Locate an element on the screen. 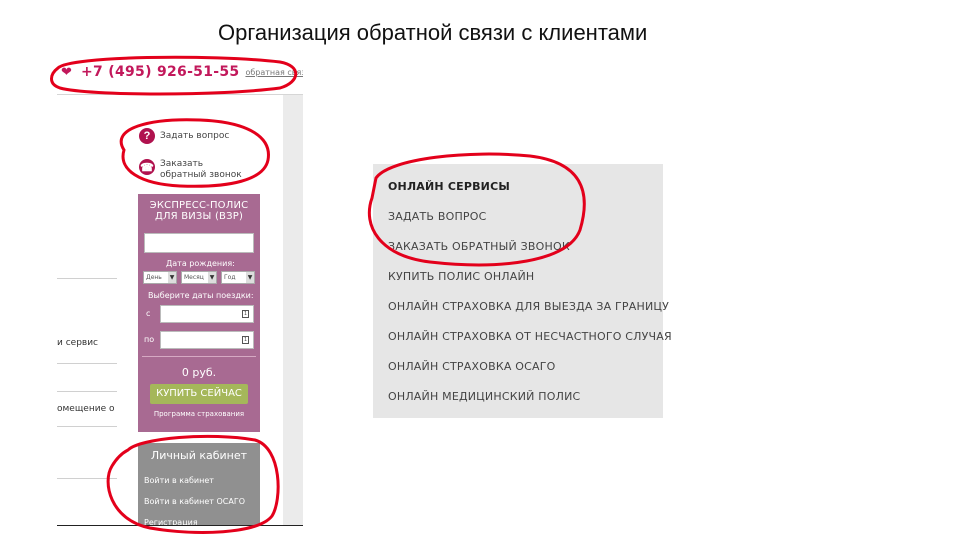 This screenshot has width=960, height=540. ask-question-label: Задать вопрос is located at coordinates (195, 136).